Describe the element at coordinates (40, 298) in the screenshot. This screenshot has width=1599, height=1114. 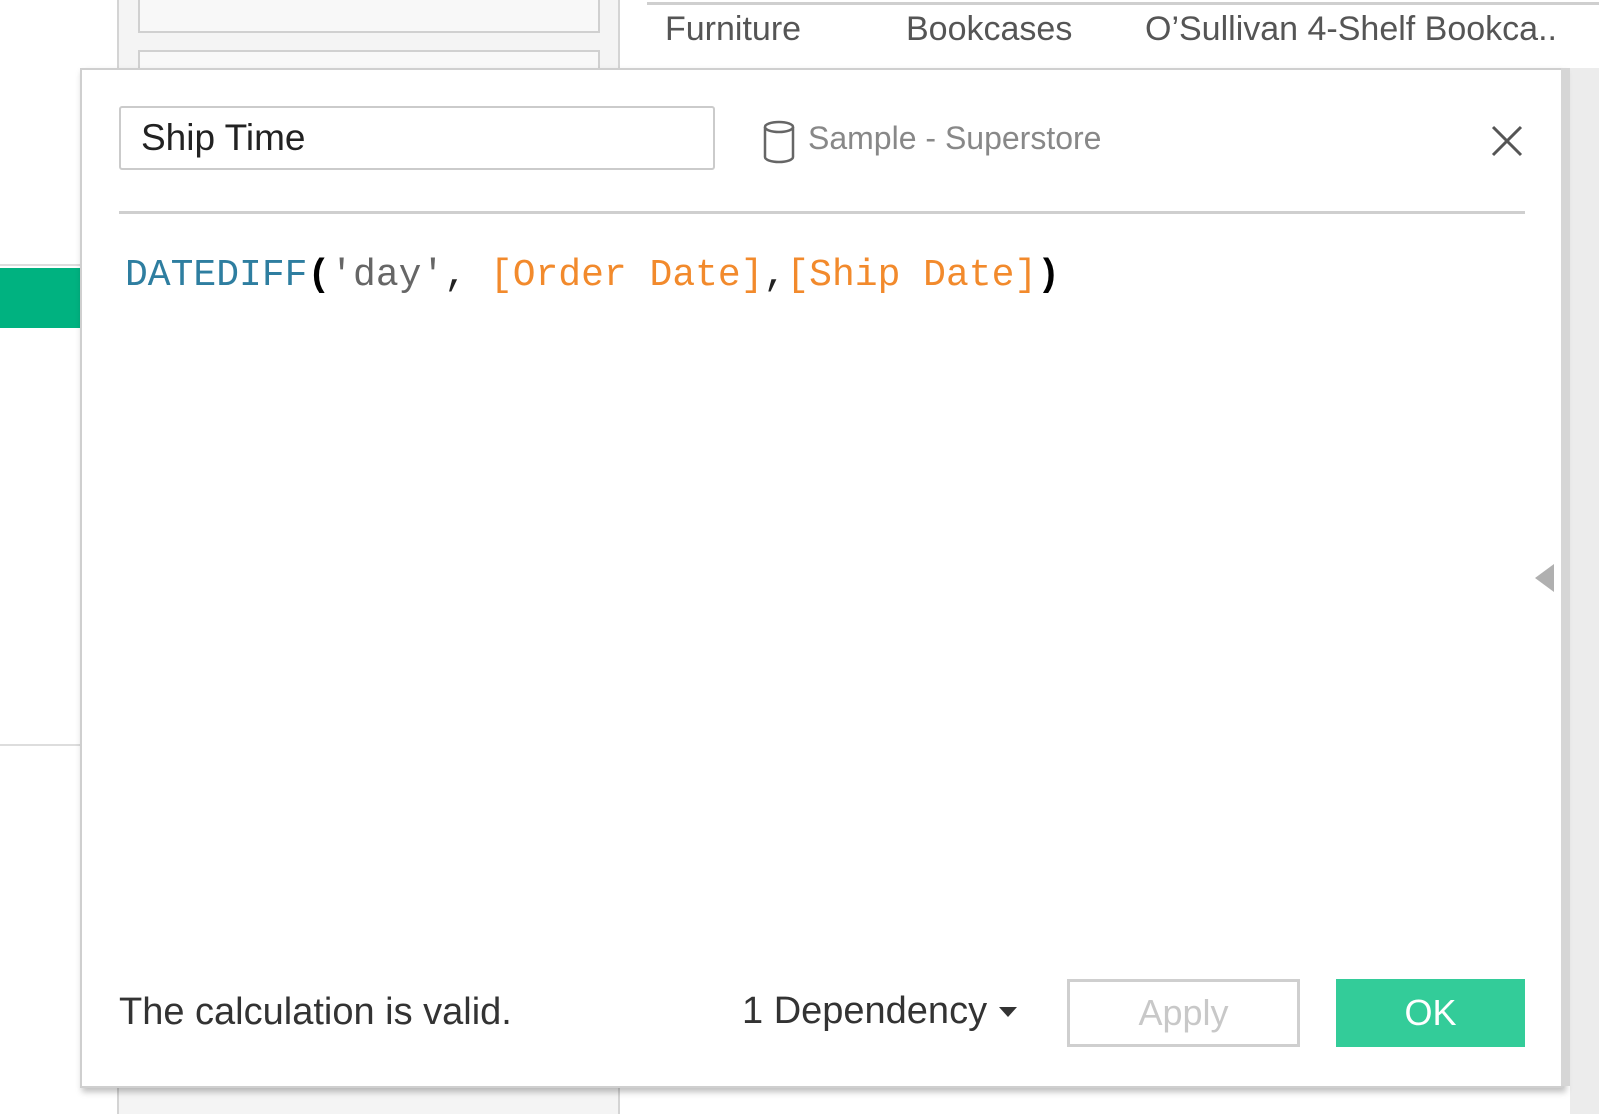
I see `selected-row-highlight` at that location.